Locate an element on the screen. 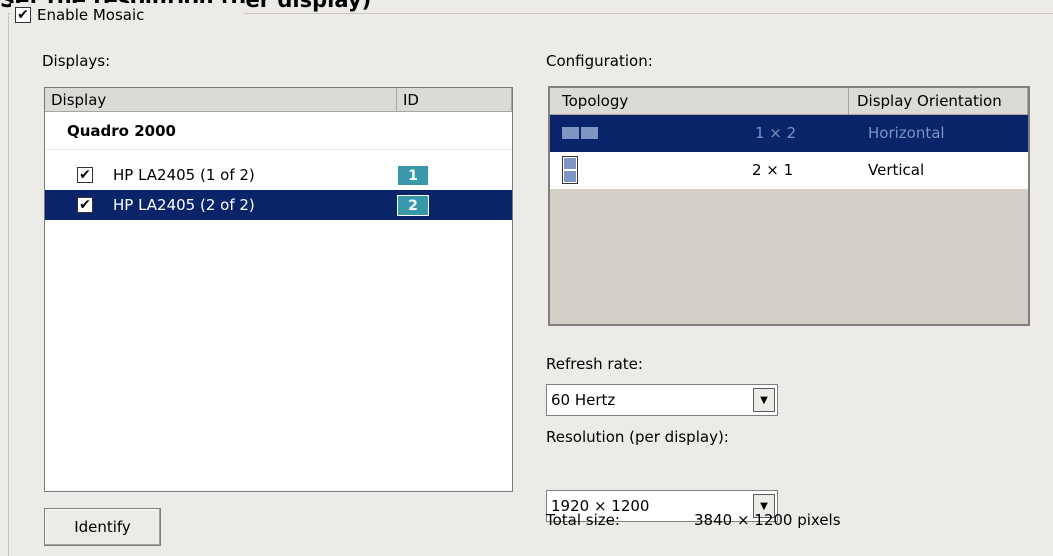 The height and width of the screenshot is (556, 1053). resolution-label: Resolution (per display): is located at coordinates (637, 437).